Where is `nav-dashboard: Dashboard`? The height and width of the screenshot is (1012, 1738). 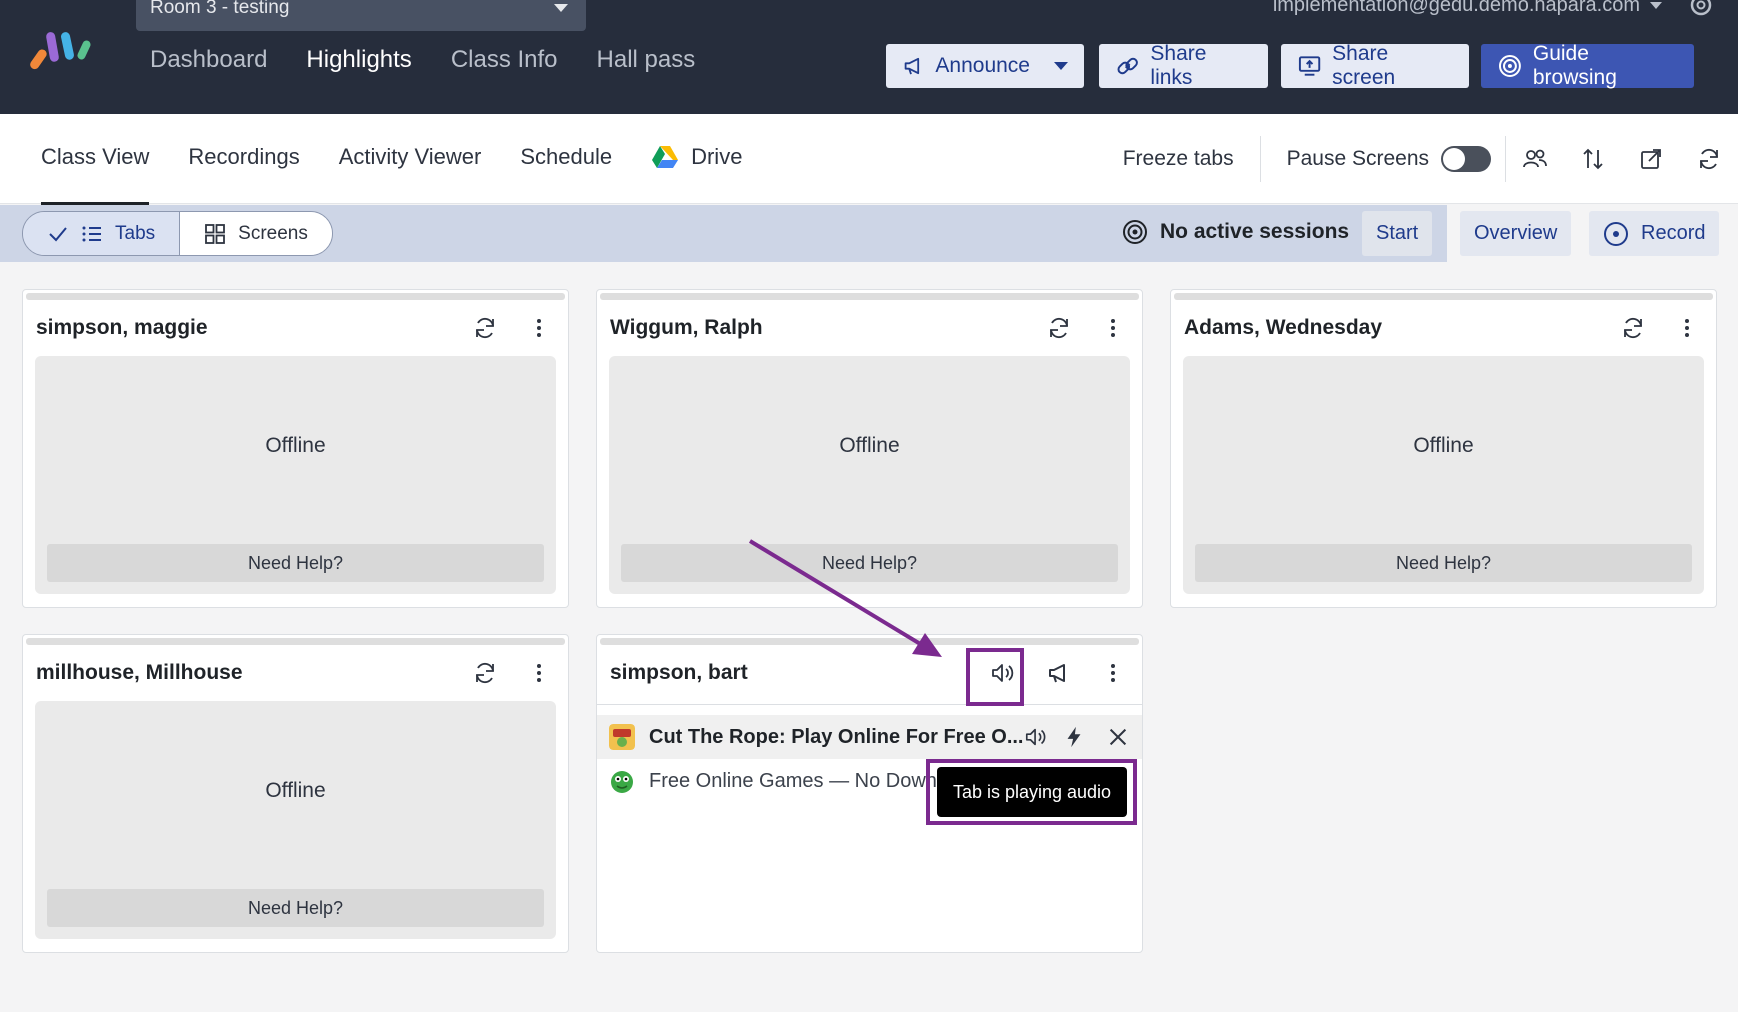
nav-dashboard: Dashboard is located at coordinates (208, 60).